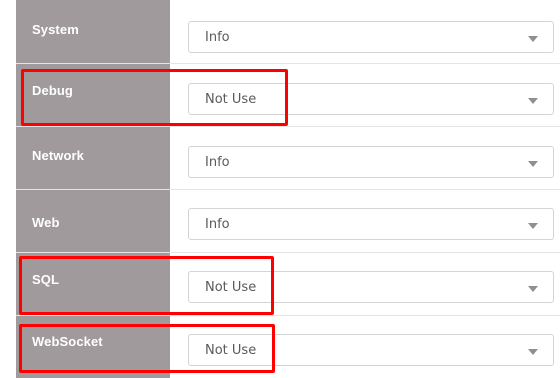 The image size is (560, 378). I want to click on log-label-network: Network, so click(58, 155).